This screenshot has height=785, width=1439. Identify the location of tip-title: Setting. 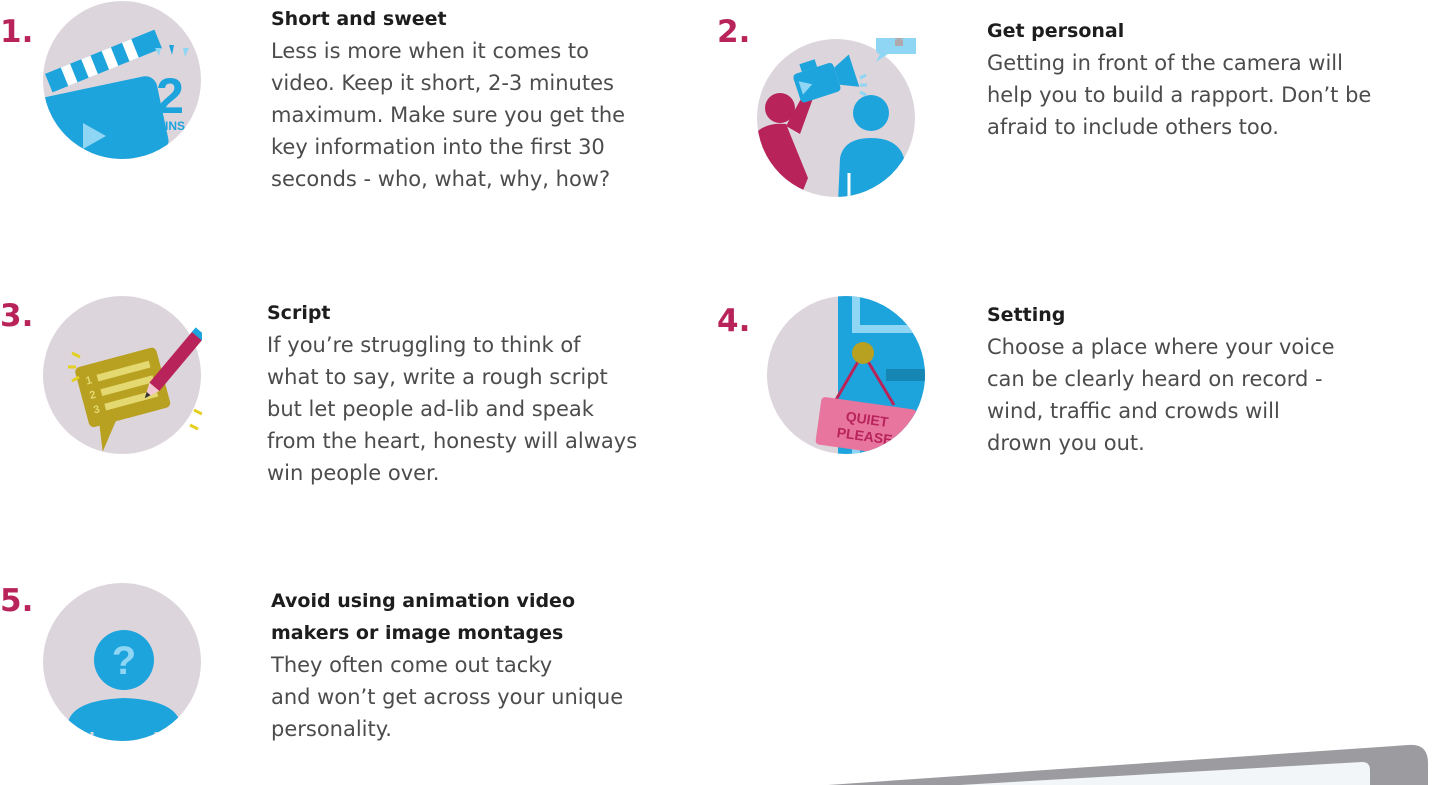
(1207, 315).